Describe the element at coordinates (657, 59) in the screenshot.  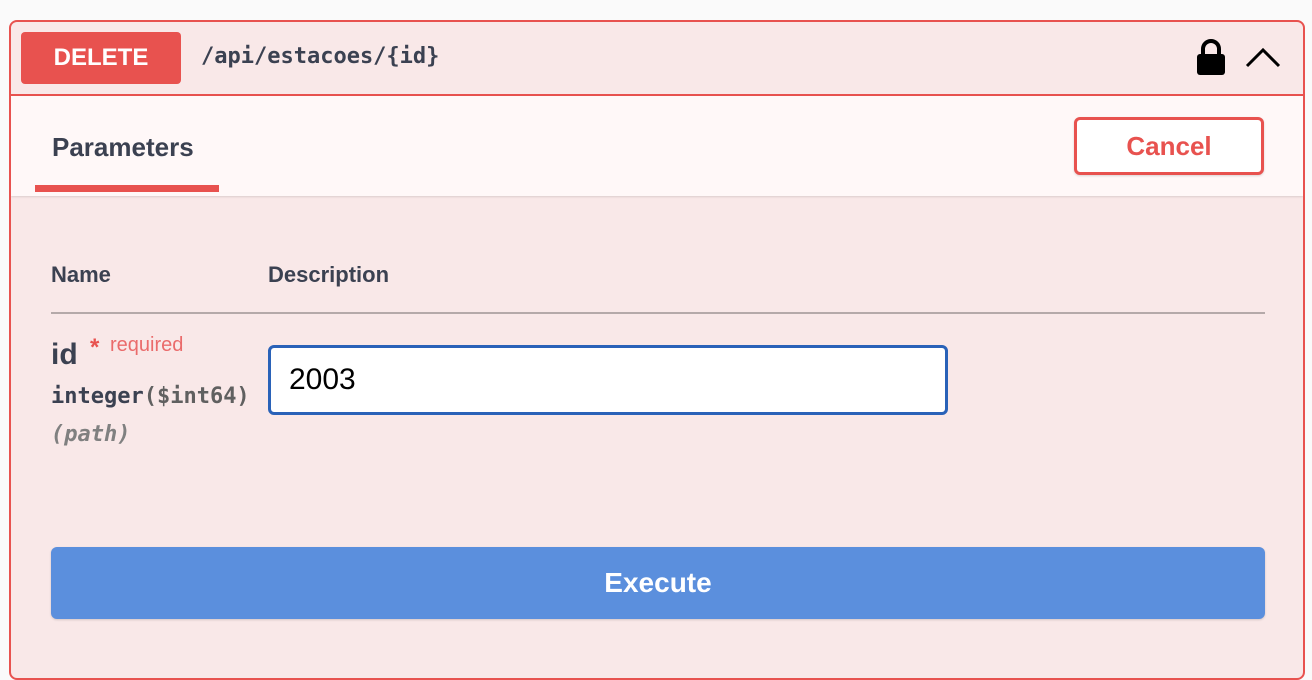
I see `operation-summary: DELETE /api/estacoes/{id}` at that location.